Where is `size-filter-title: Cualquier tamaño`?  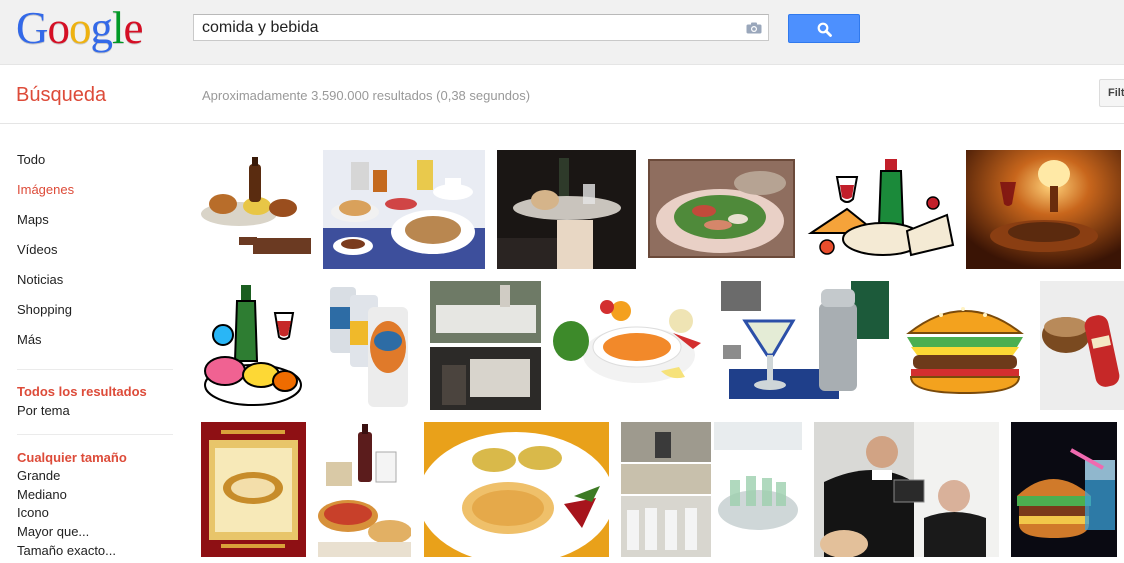 size-filter-title: Cualquier tamaño is located at coordinates (72, 457).